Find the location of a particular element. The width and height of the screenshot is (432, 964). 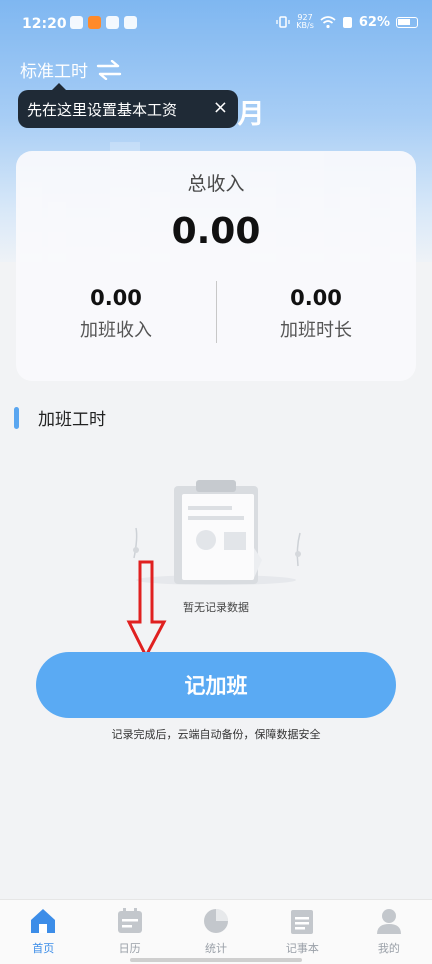

overtime-hours-stat: 0.00 加班时长 is located at coordinates (316, 314).